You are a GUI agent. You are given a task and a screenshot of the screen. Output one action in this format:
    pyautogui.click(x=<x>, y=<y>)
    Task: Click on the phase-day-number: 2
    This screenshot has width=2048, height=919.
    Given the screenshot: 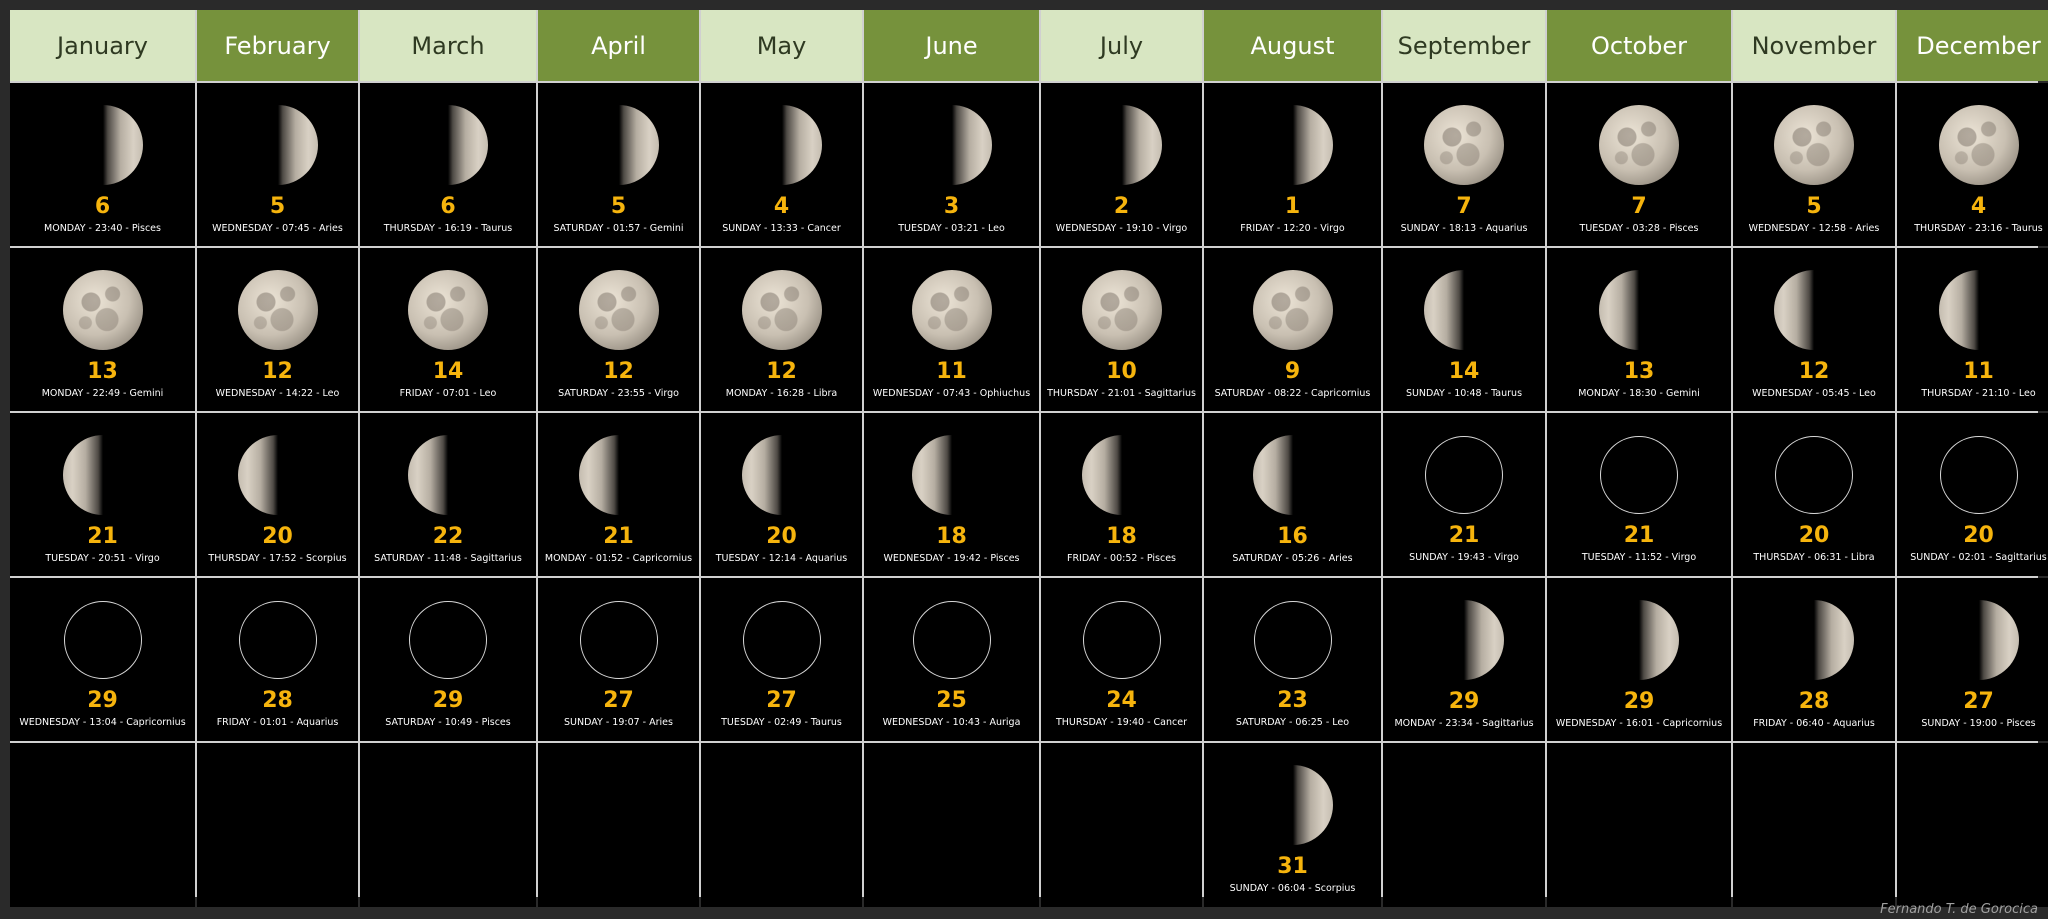 What is the action you would take?
    pyautogui.click(x=1121, y=206)
    